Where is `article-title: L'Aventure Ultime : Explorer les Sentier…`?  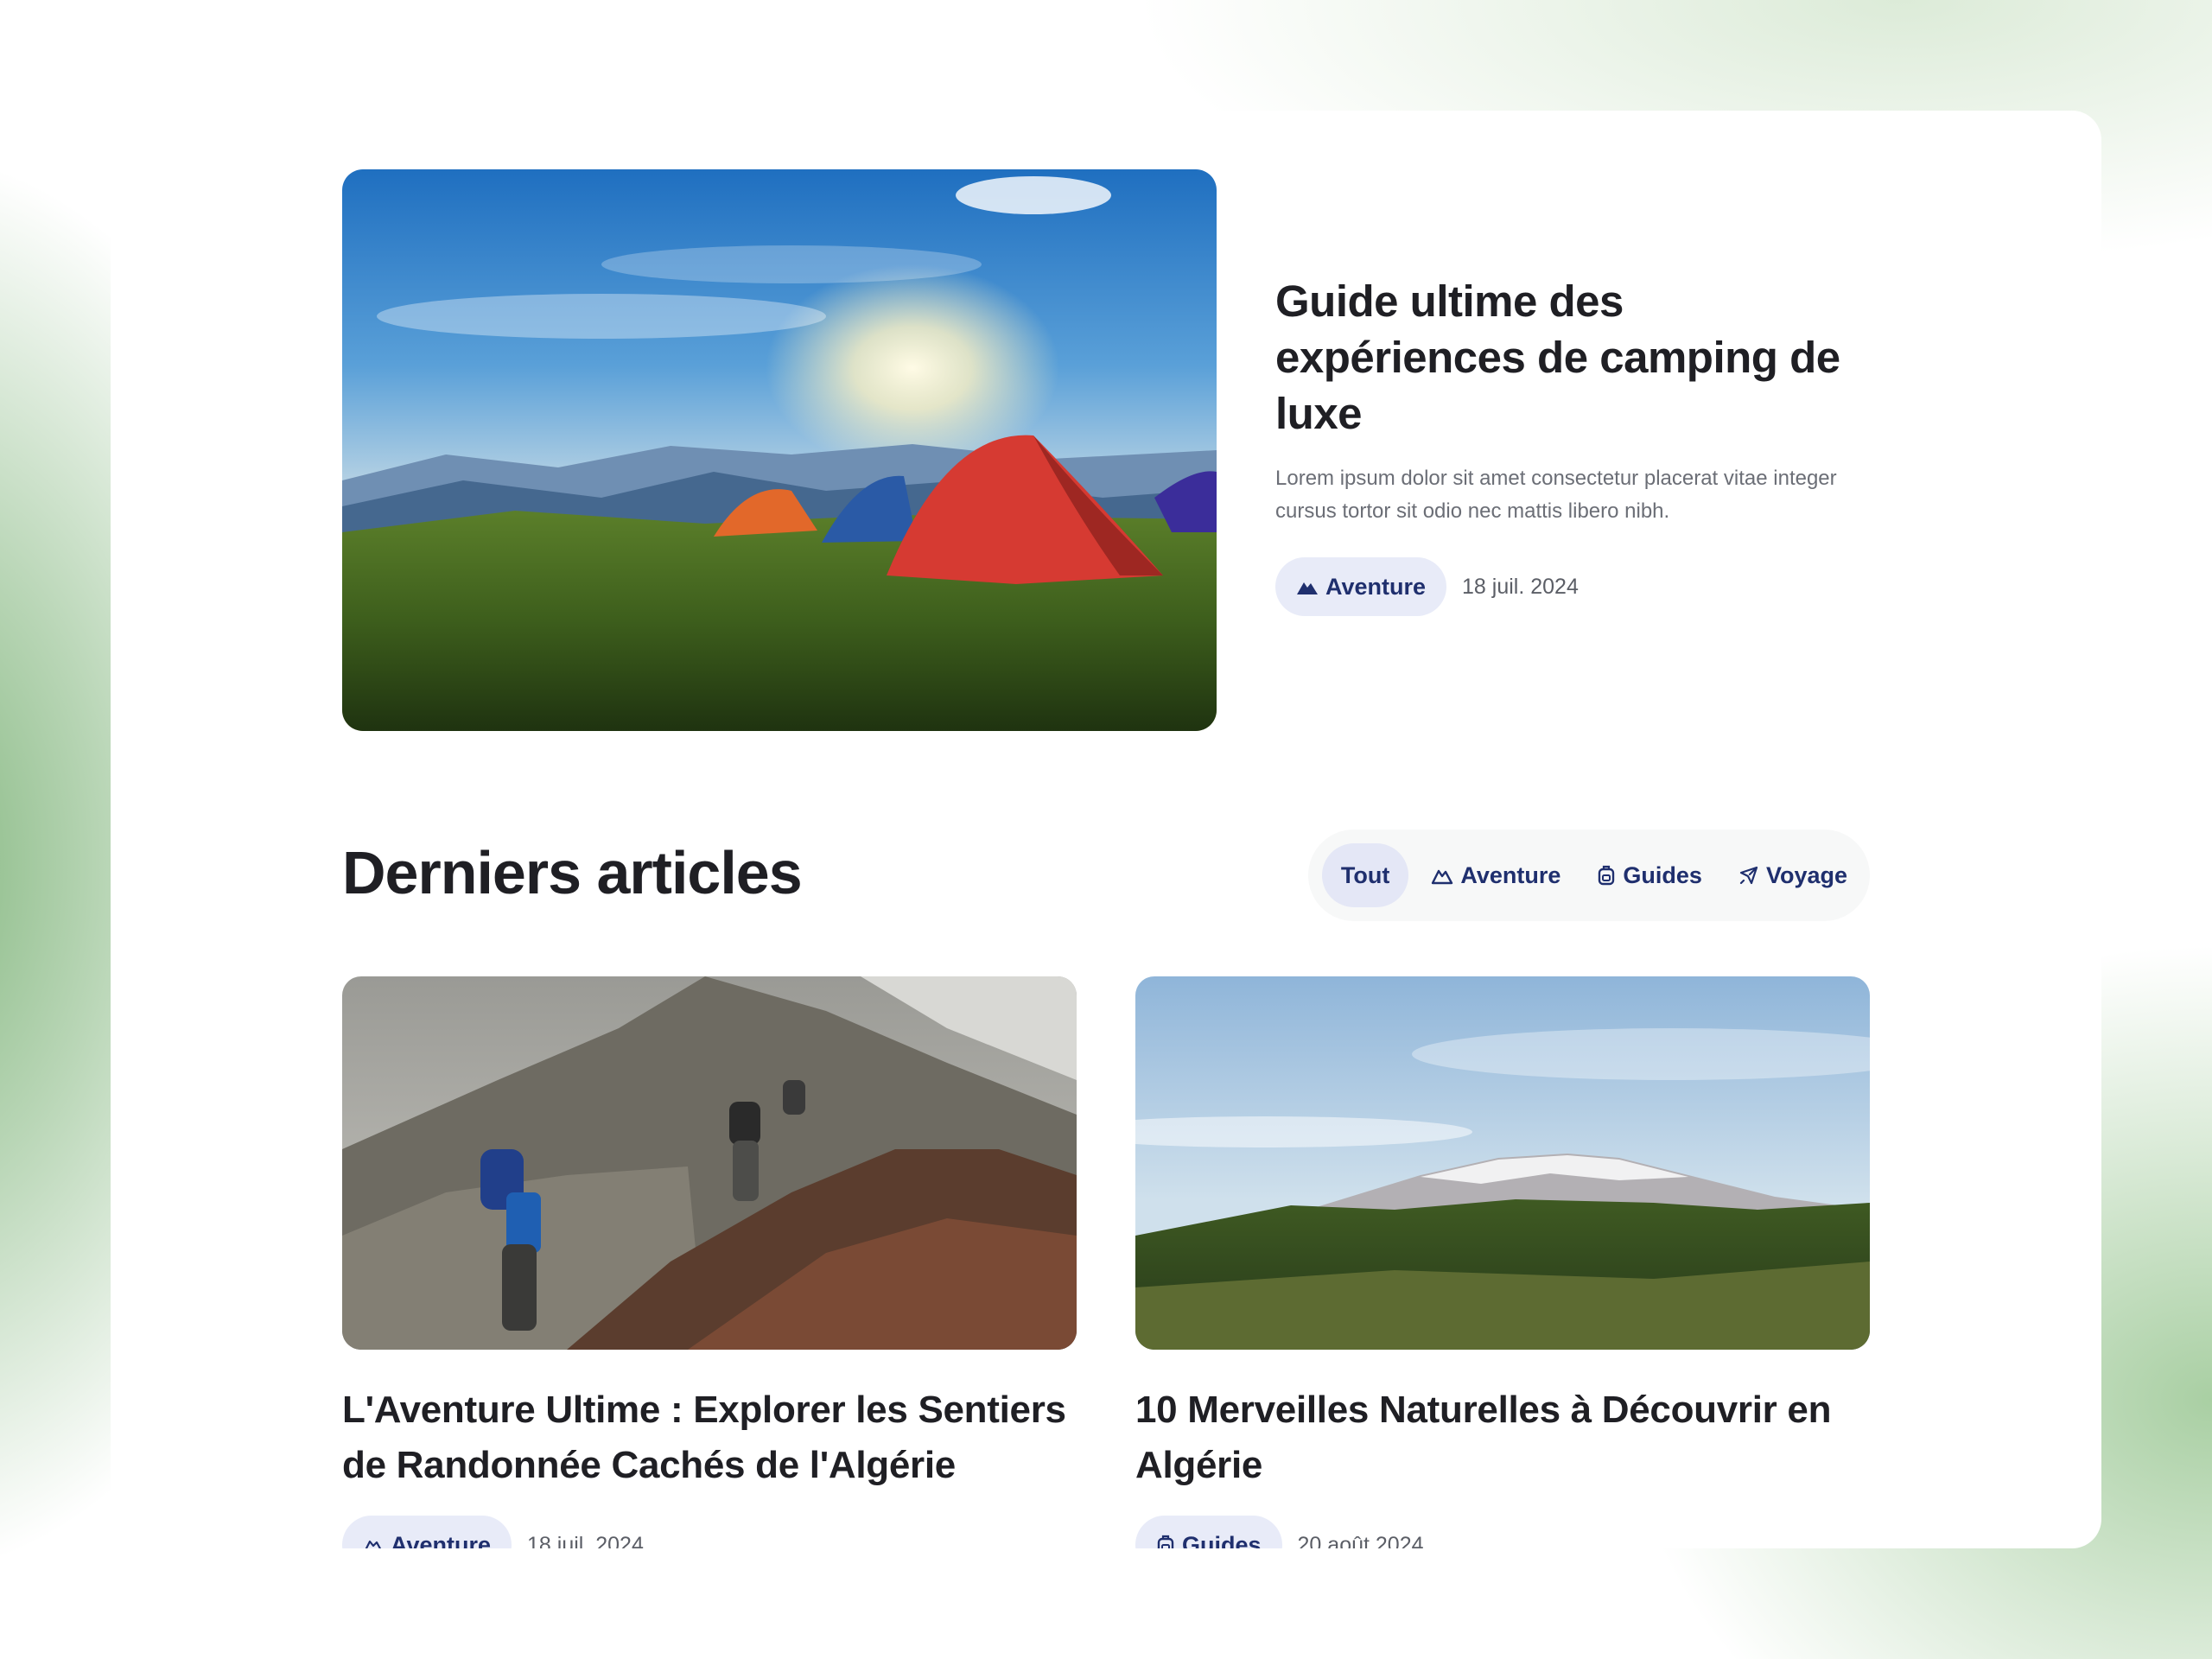 article-title: L'Aventure Ultime : Explorer les Sentier… is located at coordinates (709, 1437).